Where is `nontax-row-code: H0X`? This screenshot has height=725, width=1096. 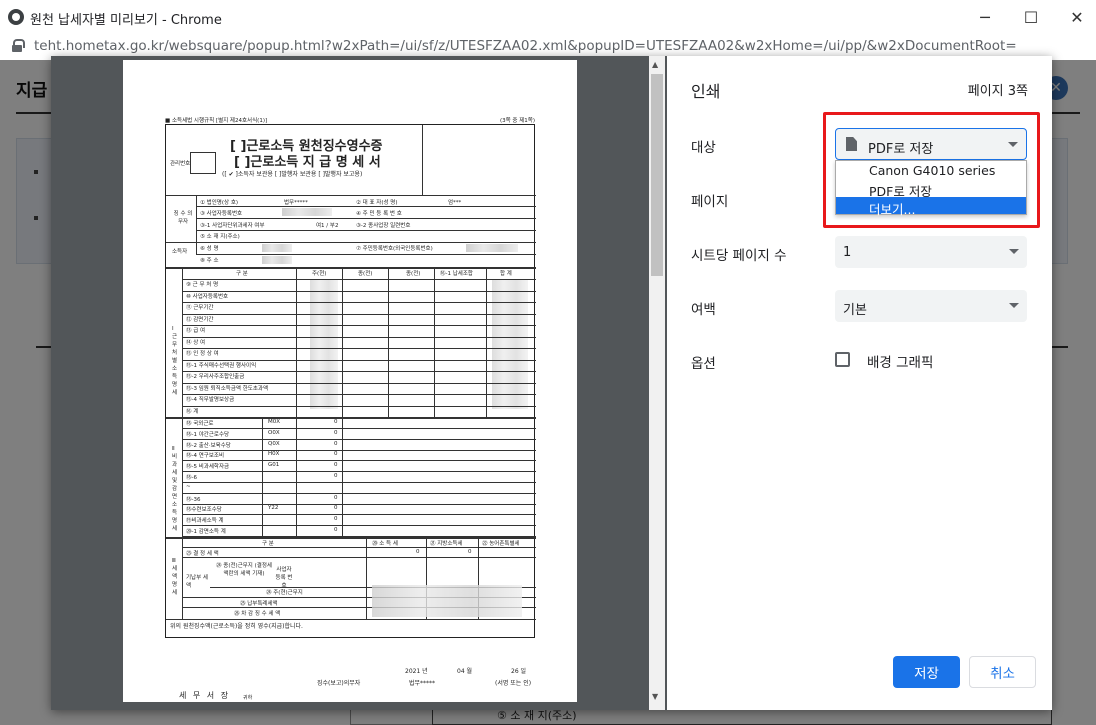
nontax-row-code: H0X is located at coordinates (274, 454).